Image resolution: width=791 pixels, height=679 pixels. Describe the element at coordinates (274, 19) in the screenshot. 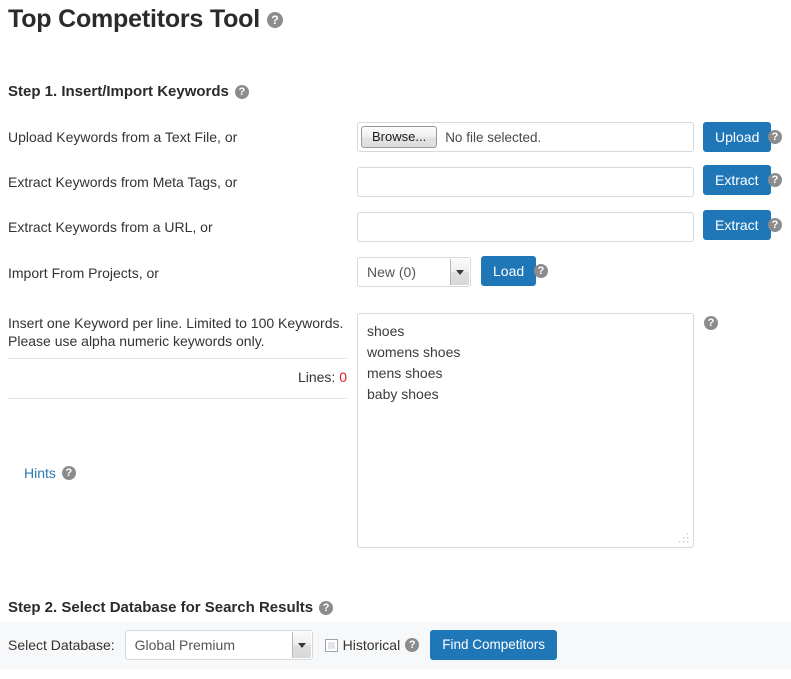

I see `help-icon-page-title` at that location.